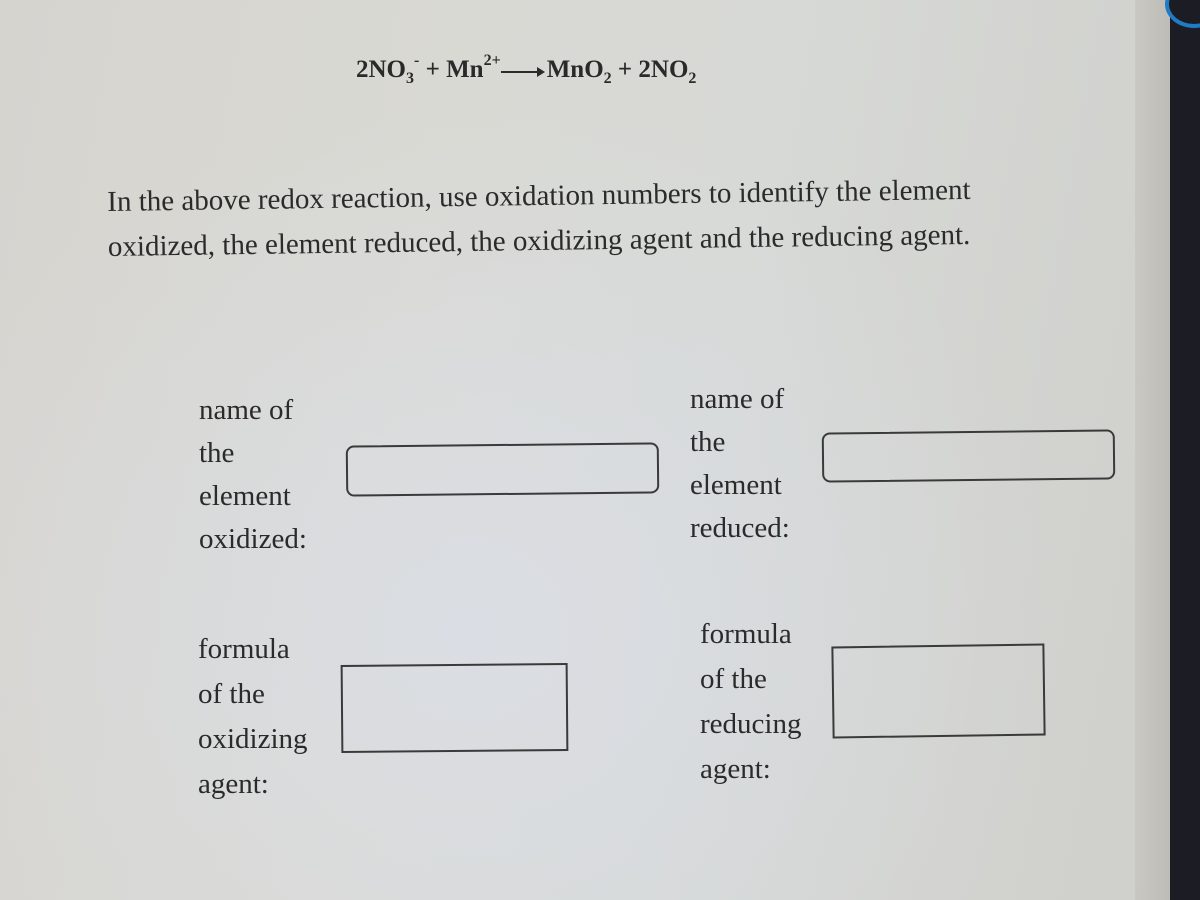 Image resolution: width=1200 pixels, height=900 pixels. Describe the element at coordinates (765, 464) in the screenshot. I see `element-reduced-label: name of the element reduced:` at that location.